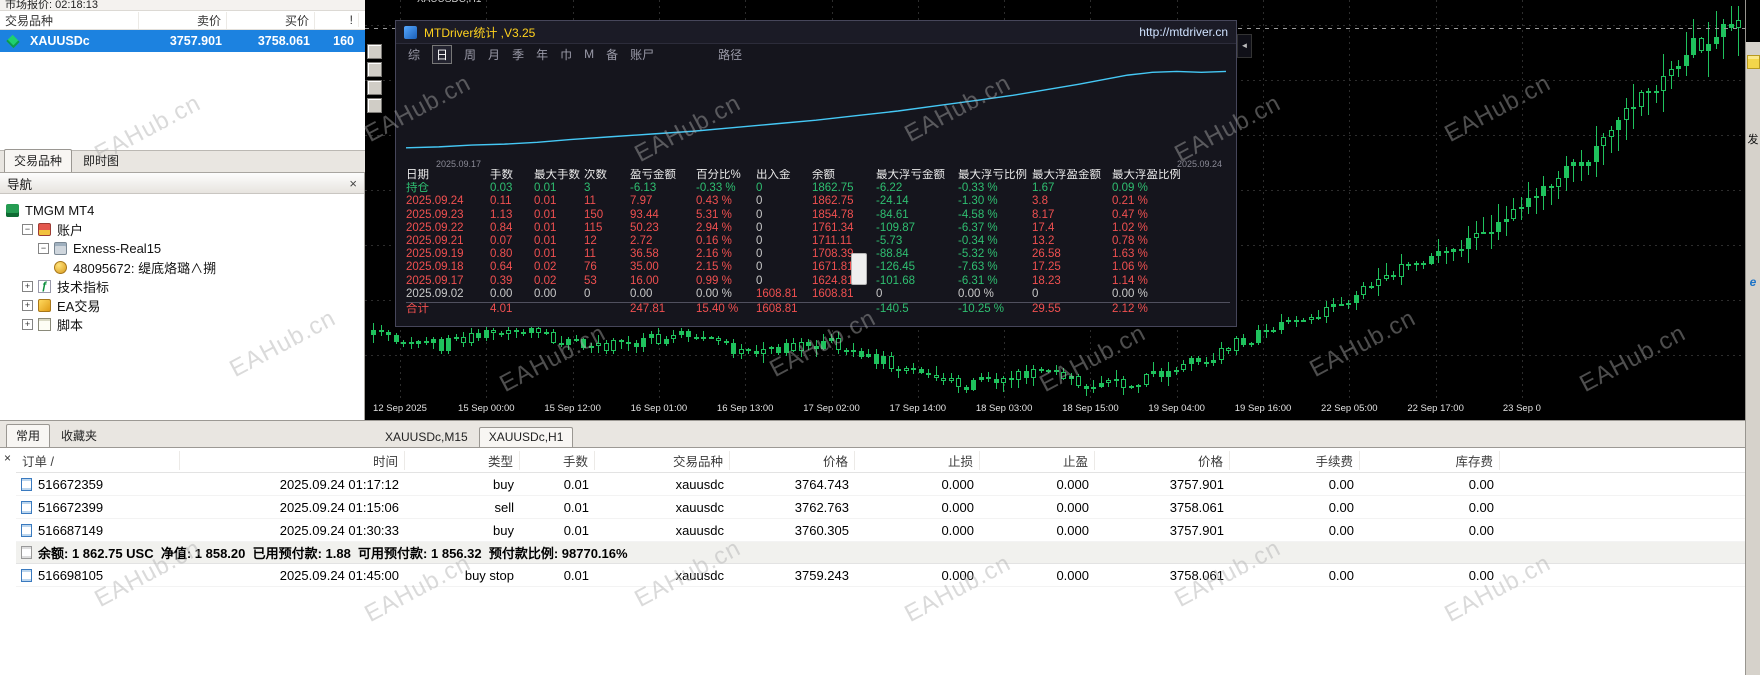 This screenshot has height=675, width=1760. Describe the element at coordinates (414, 54) in the screenshot. I see `stats-menu-item: 综` at that location.